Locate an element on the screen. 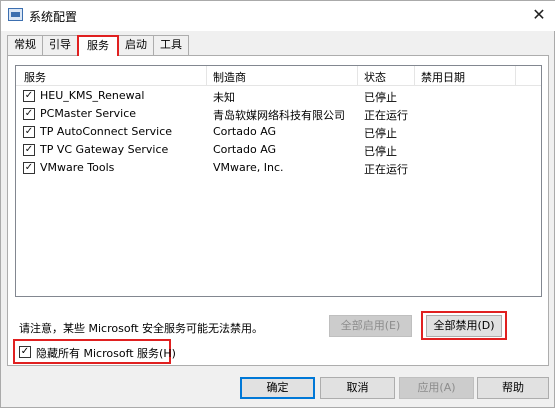  service-manufacturer: 未知 is located at coordinates (224, 97).